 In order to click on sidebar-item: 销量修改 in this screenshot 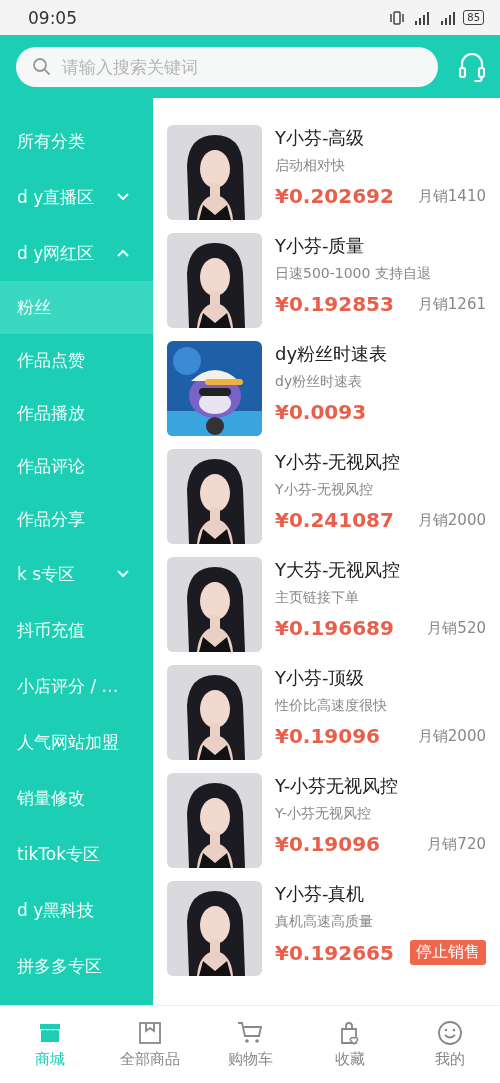, I will do `click(76, 798)`.